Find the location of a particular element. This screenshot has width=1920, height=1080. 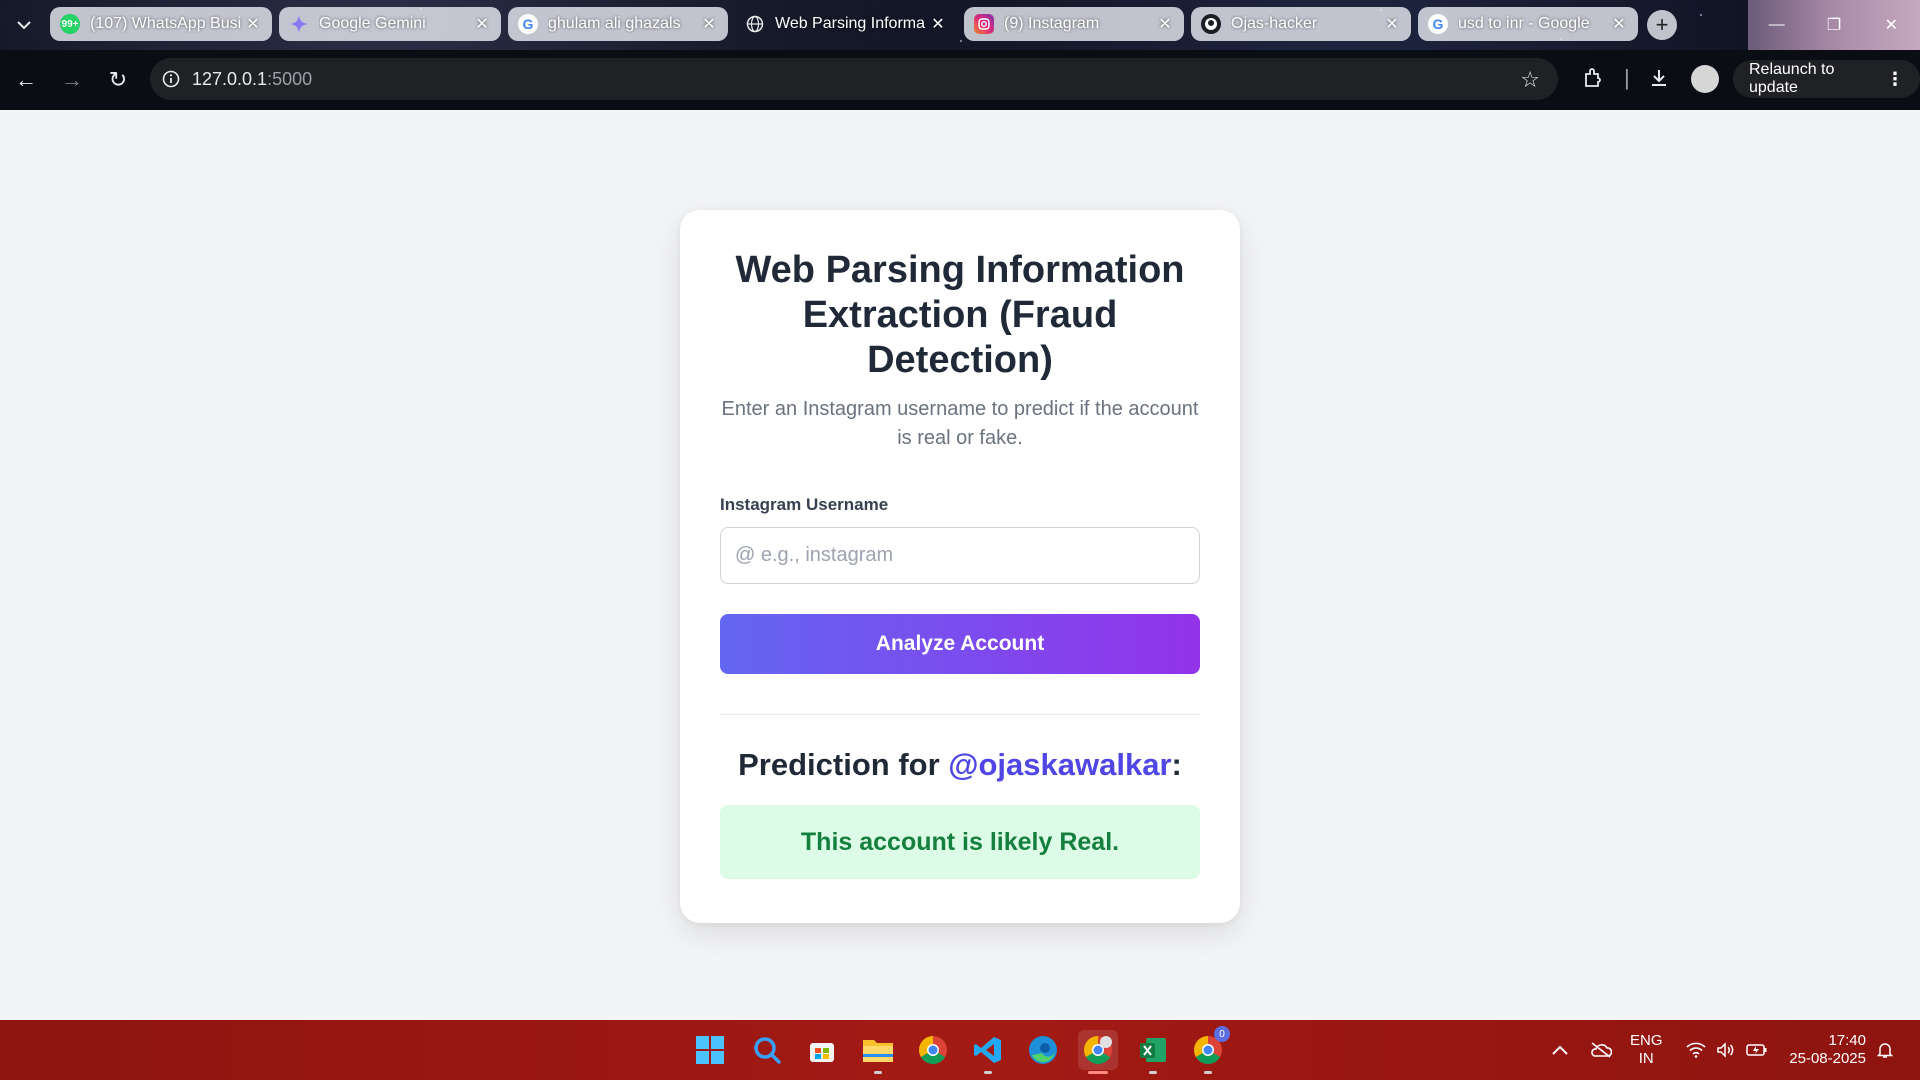

search-button is located at coordinates (767, 1050).